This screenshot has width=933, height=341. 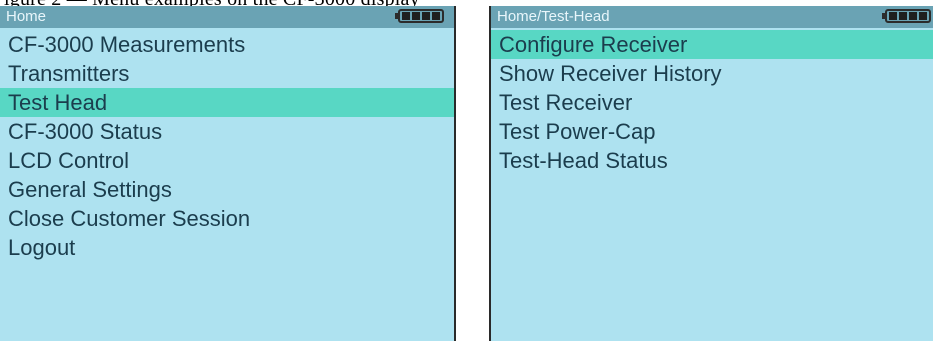 I want to click on menu-item-cf3000-measurements: CF-3000 Measurements, so click(x=227, y=44).